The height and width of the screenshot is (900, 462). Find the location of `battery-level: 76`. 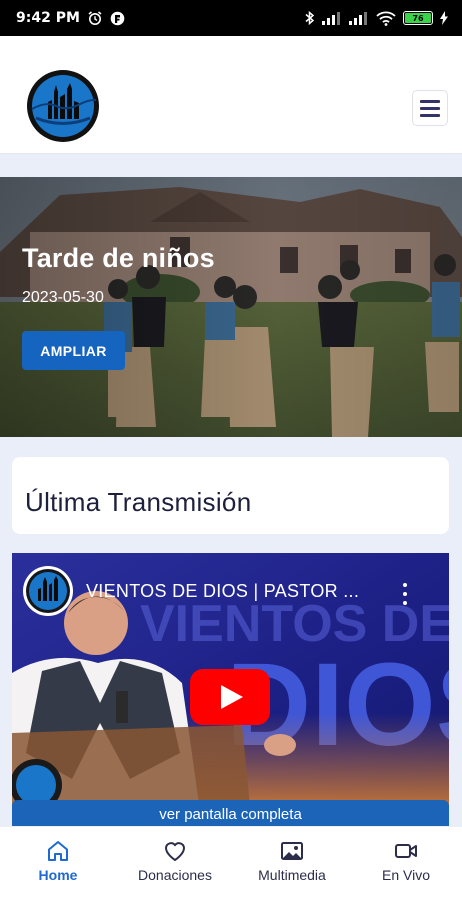

battery-level: 76 is located at coordinates (418, 18).